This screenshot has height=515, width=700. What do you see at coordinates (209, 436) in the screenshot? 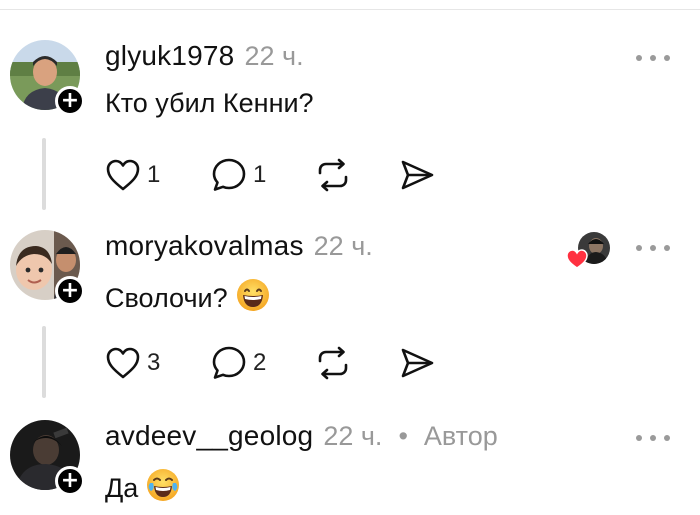
I see `username: avdeev__geolog` at bounding box center [209, 436].